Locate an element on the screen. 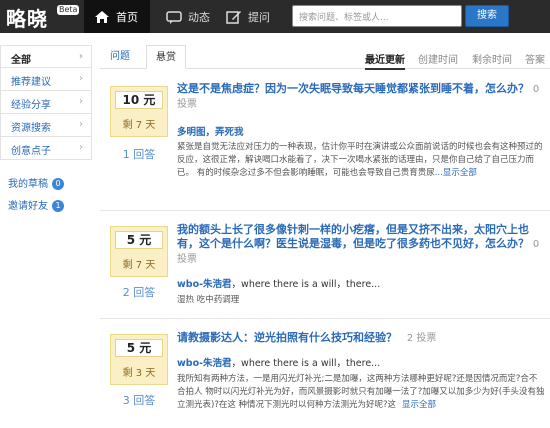 Image resolution: width=550 pixels, height=428 pixels. sort-recent: 最近更新 is located at coordinates (385, 60).